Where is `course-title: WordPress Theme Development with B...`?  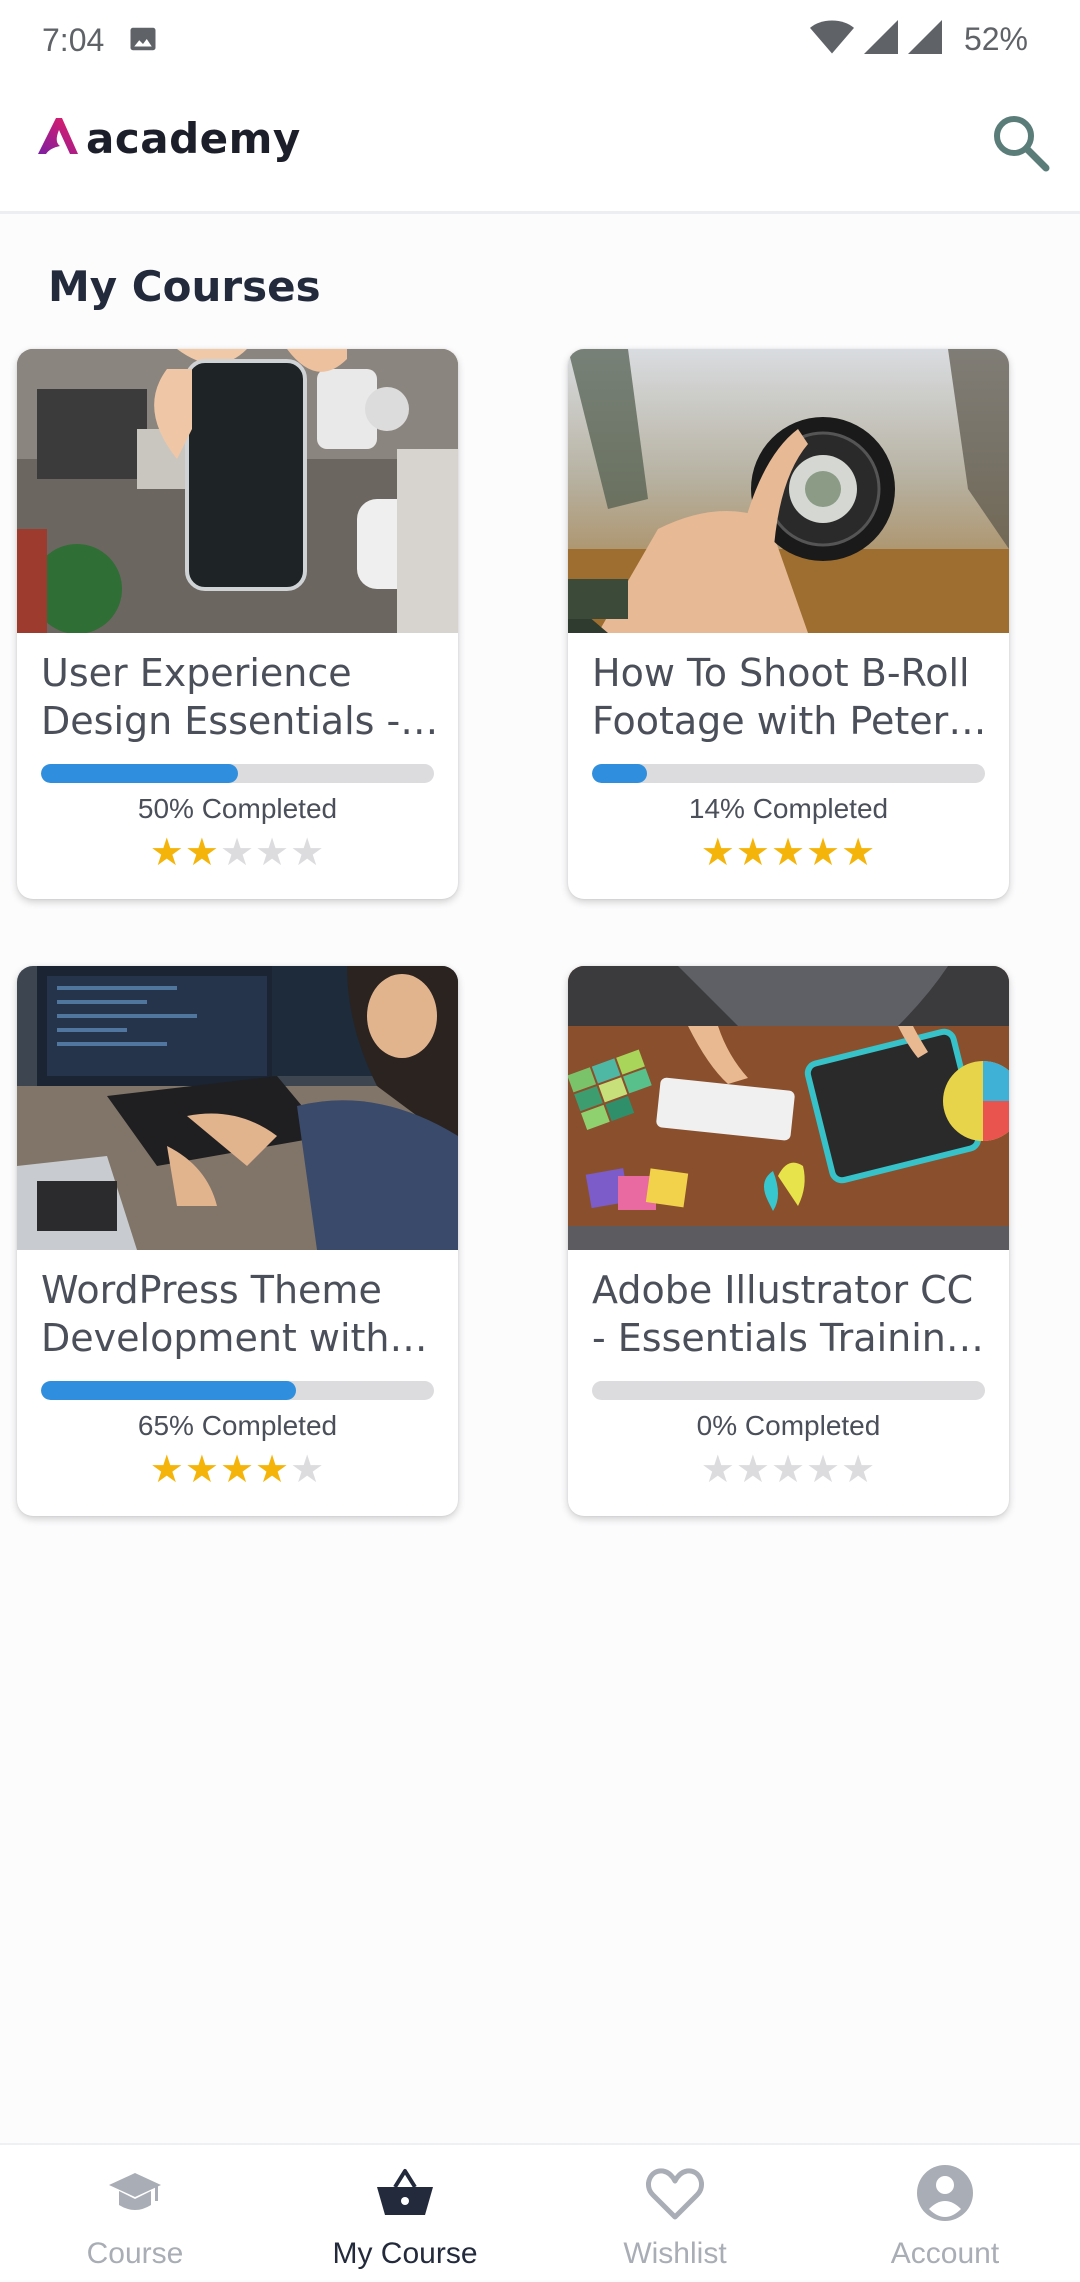
course-title: WordPress Theme Development with B... is located at coordinates (215, 1314).